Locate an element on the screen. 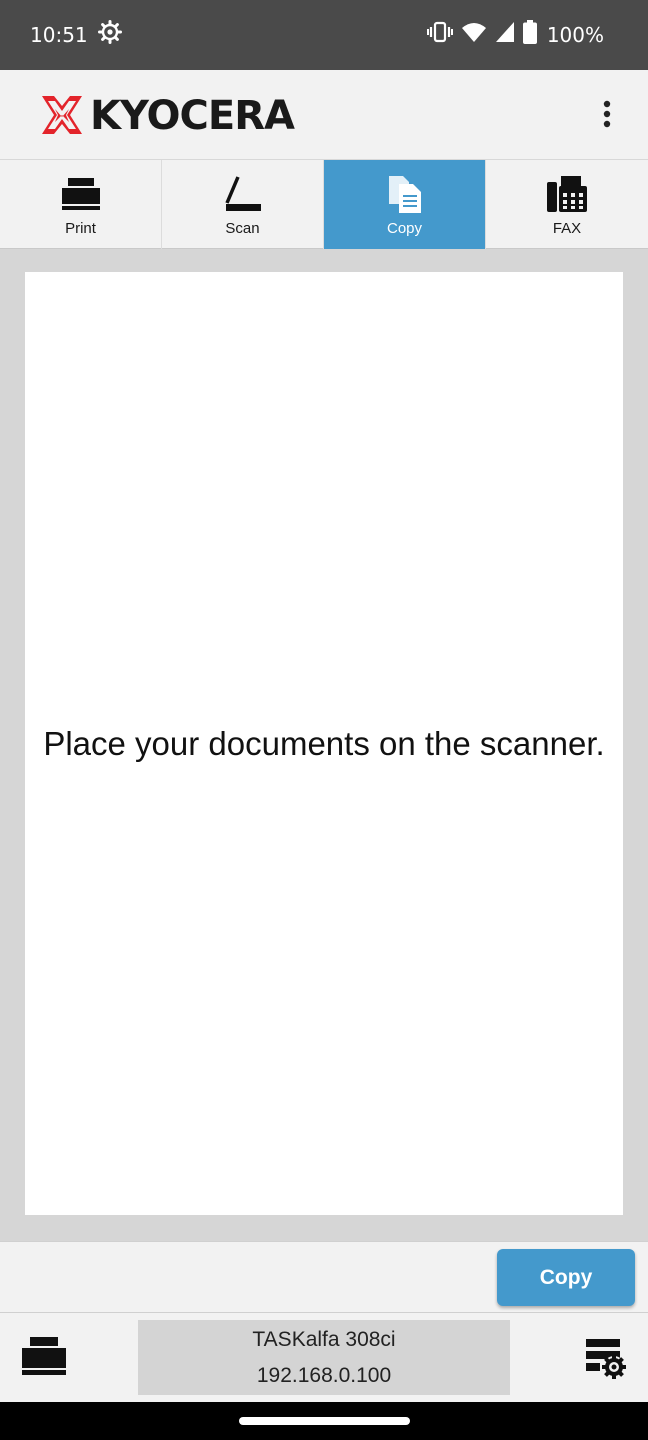  tab-print: Print is located at coordinates (81, 204).